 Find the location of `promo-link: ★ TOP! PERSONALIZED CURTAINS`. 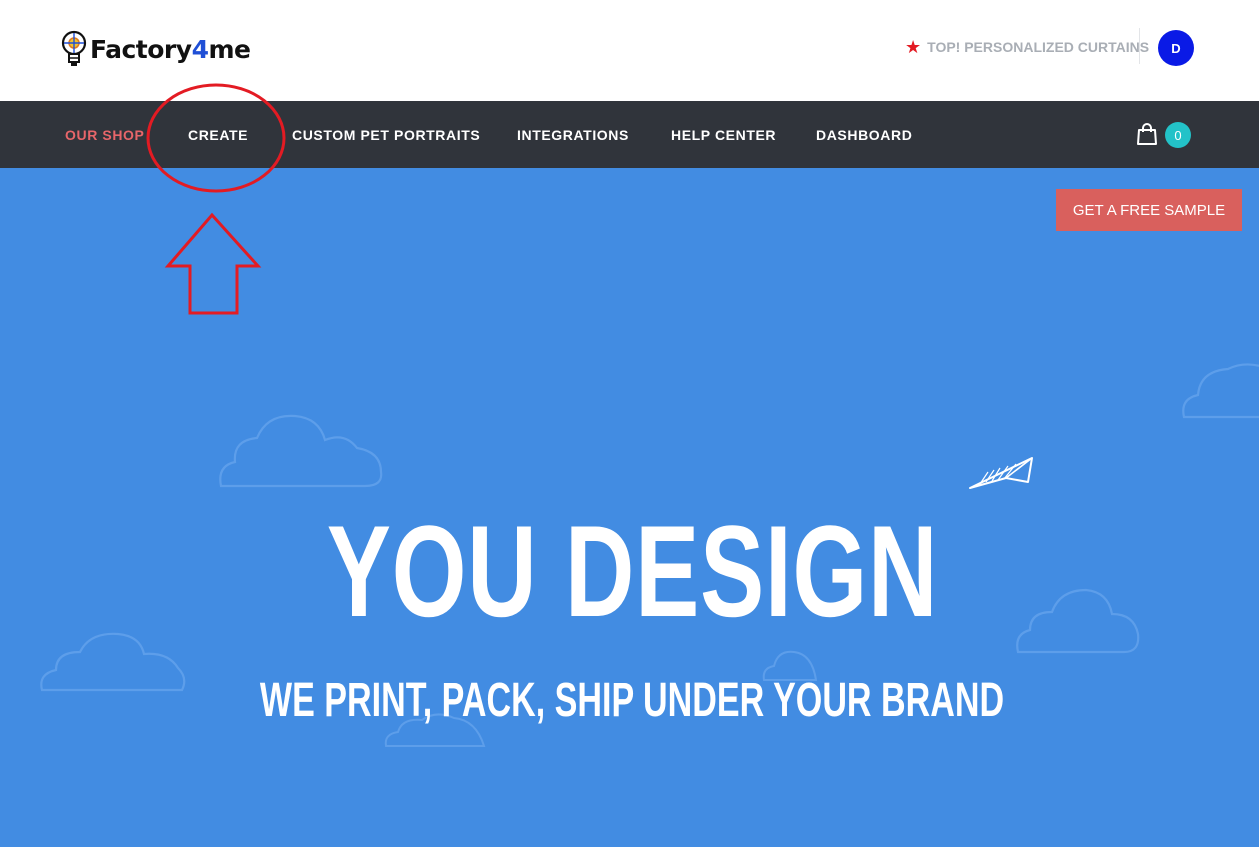

promo-link: ★ TOP! PERSONALIZED CURTAINS is located at coordinates (1027, 47).